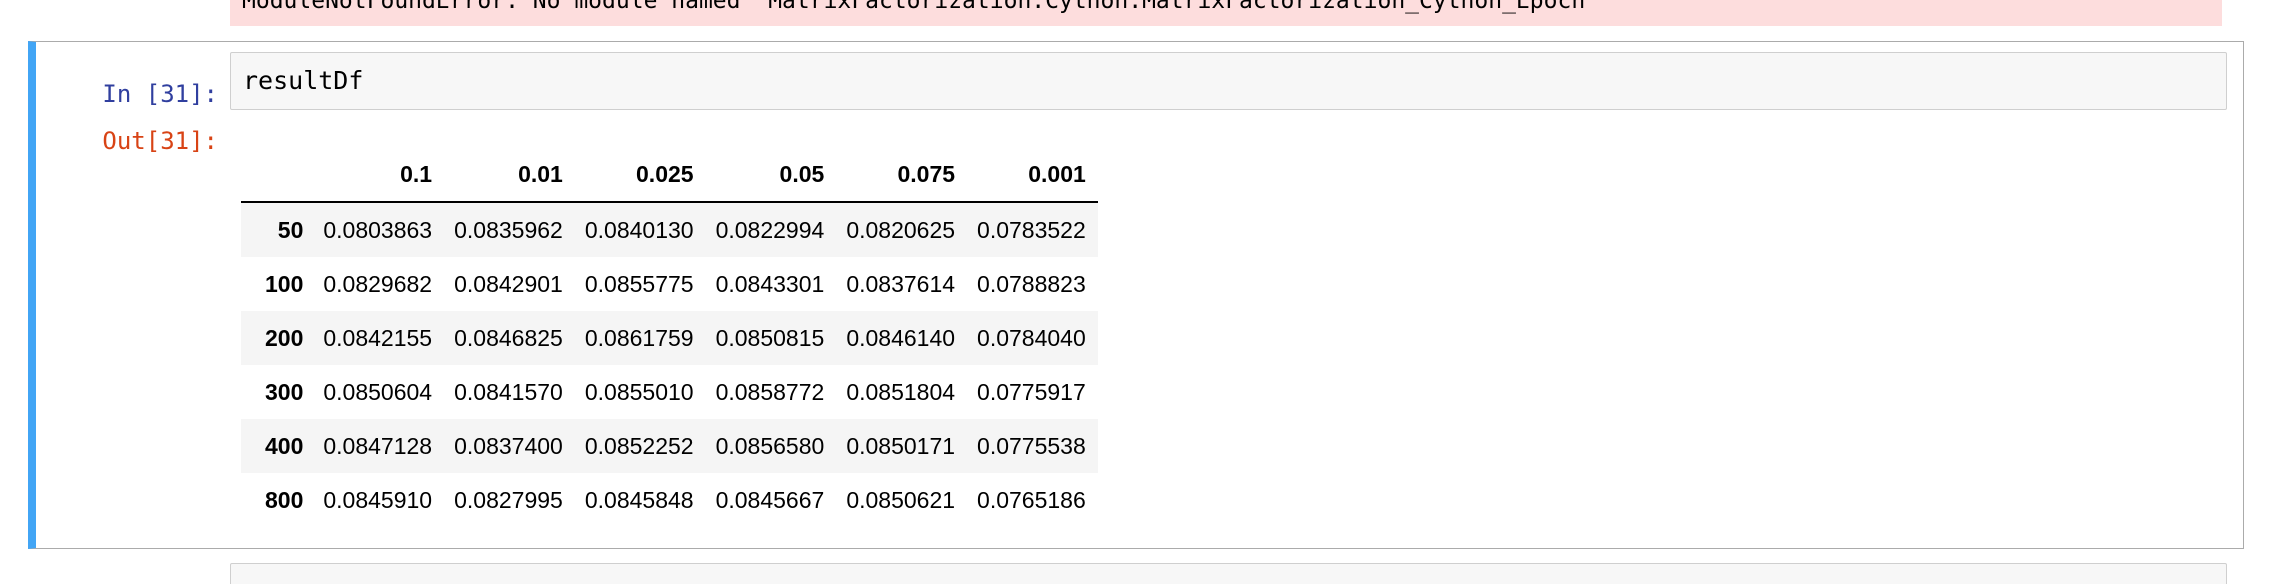  Describe the element at coordinates (277, 175) in the screenshot. I see `index-header` at that location.